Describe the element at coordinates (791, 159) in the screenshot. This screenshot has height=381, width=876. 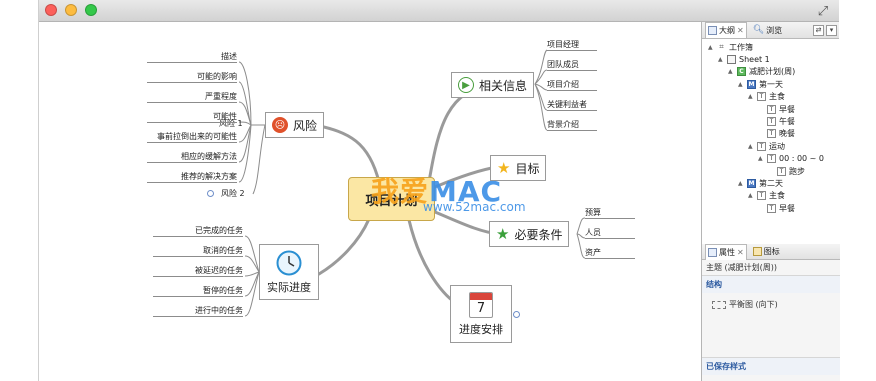
I see `outline-row: ▲ T 00 : 00 ~ 0` at that location.